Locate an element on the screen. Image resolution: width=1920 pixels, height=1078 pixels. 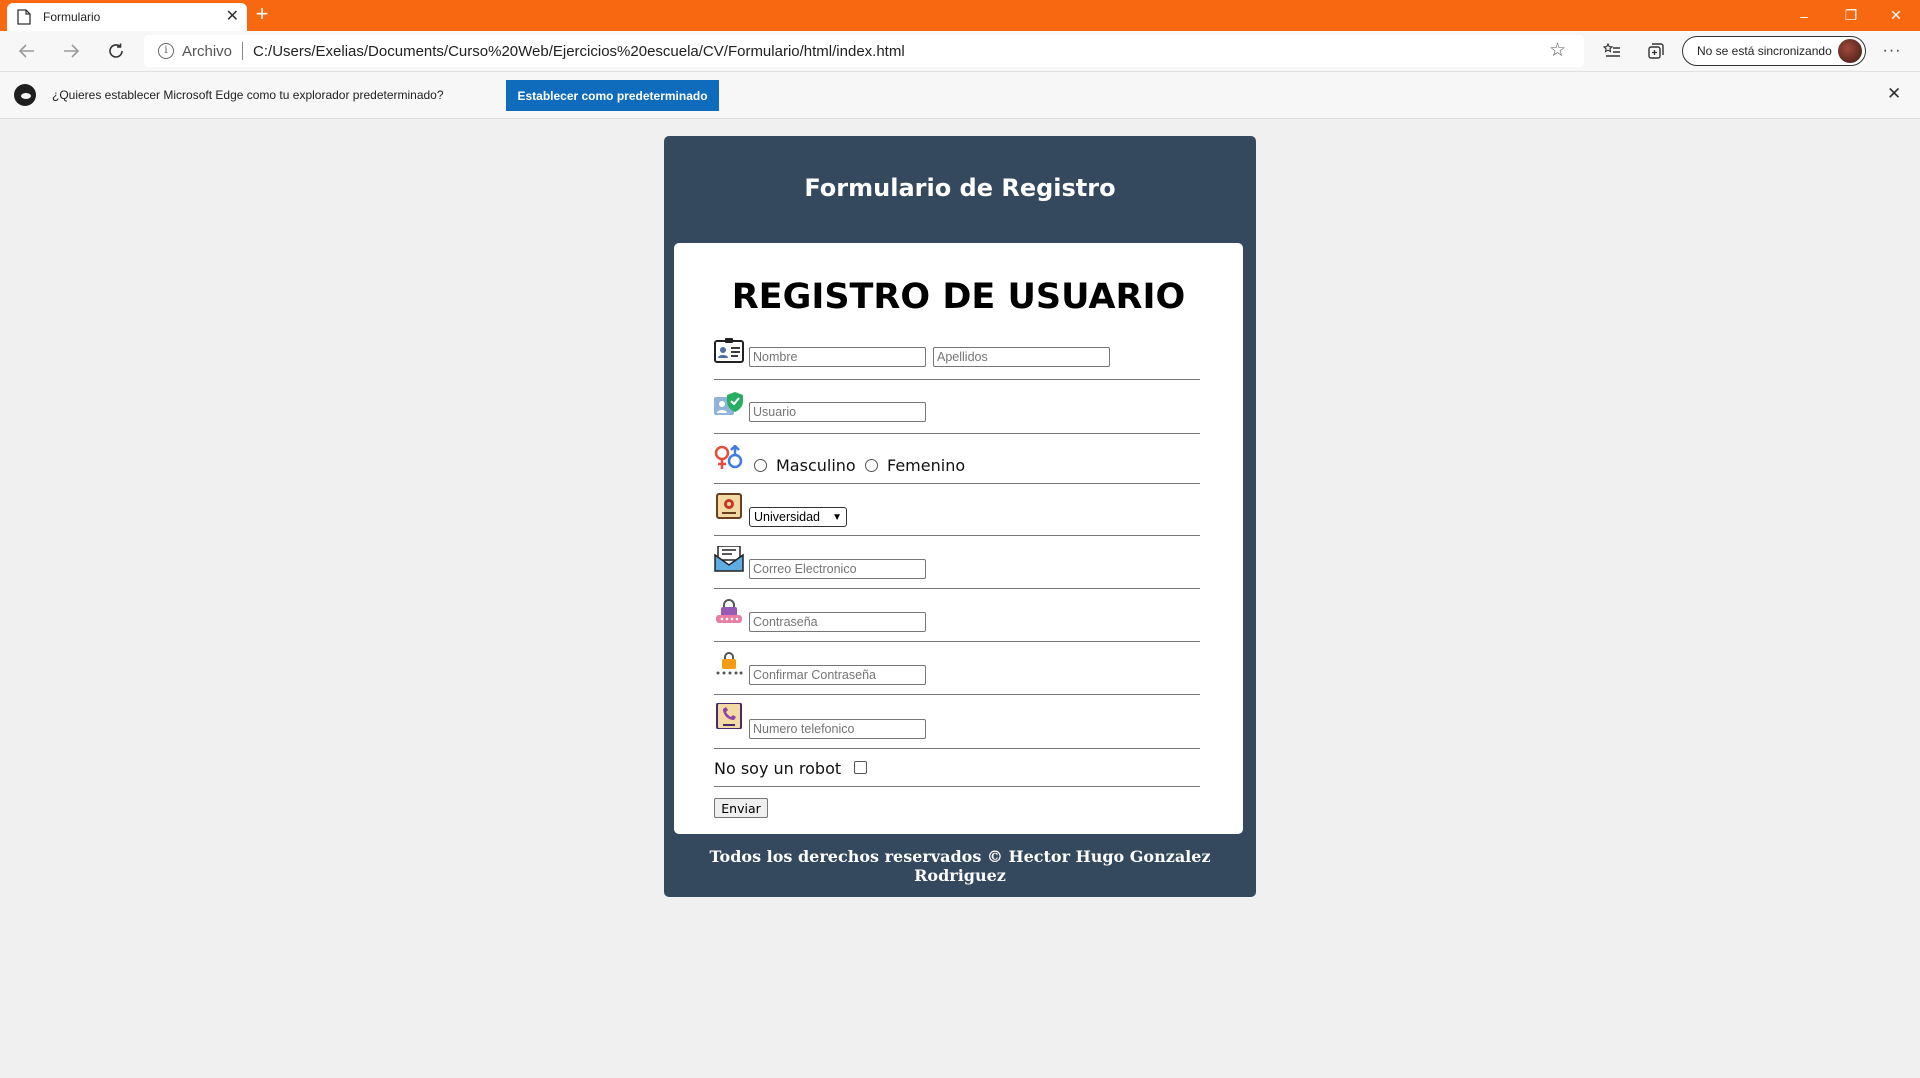
back-icon is located at coordinates (27, 51).